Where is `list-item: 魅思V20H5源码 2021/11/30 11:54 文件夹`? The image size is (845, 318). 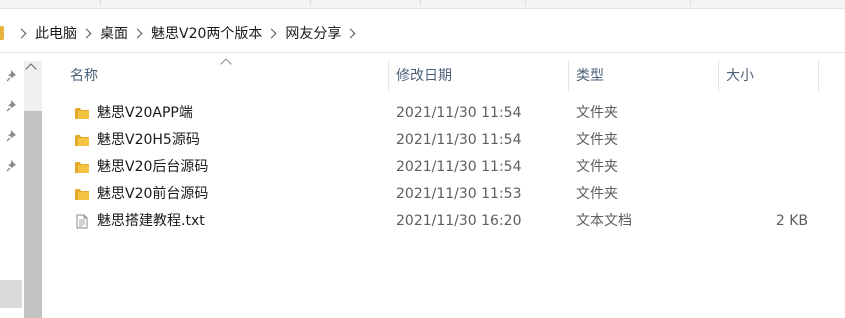 list-item: 魅思V20H5源码 2021/11/30 11:54 文件夹 is located at coordinates (444, 140).